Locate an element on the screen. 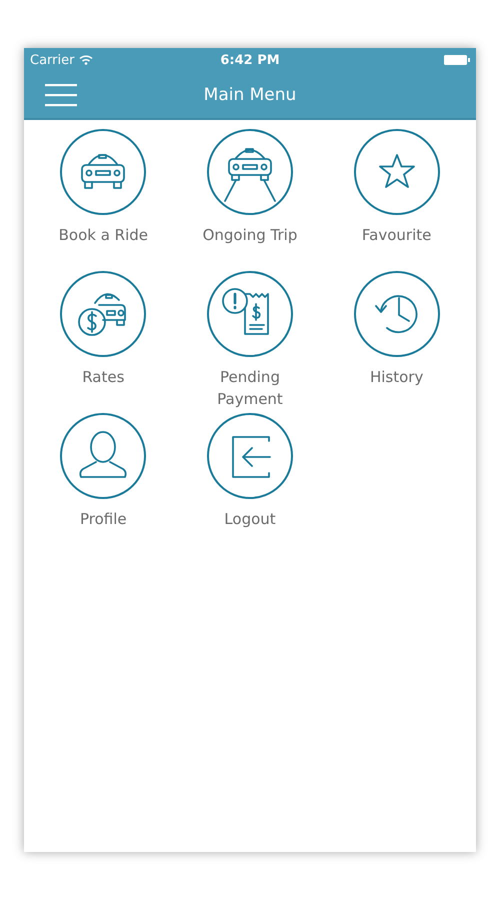  menu-label: Rates is located at coordinates (103, 377).